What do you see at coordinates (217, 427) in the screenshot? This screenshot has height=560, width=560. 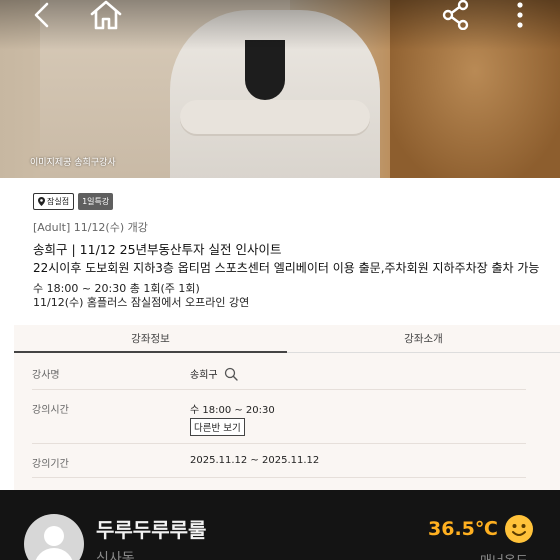 I see `other-classes-button: 다른반 보기` at bounding box center [217, 427].